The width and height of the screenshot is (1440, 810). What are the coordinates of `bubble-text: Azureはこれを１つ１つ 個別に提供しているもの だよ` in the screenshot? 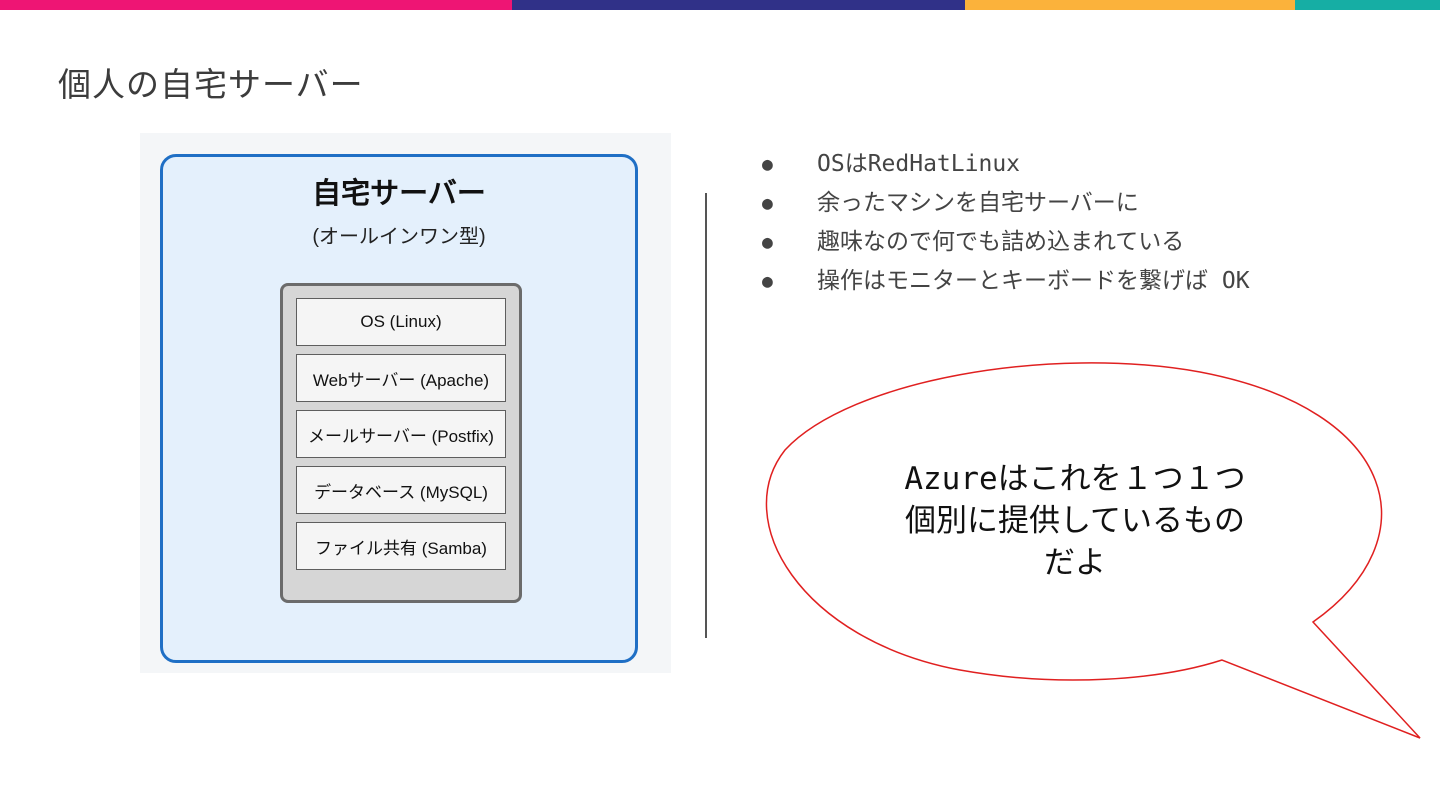 It's located at (1075, 521).